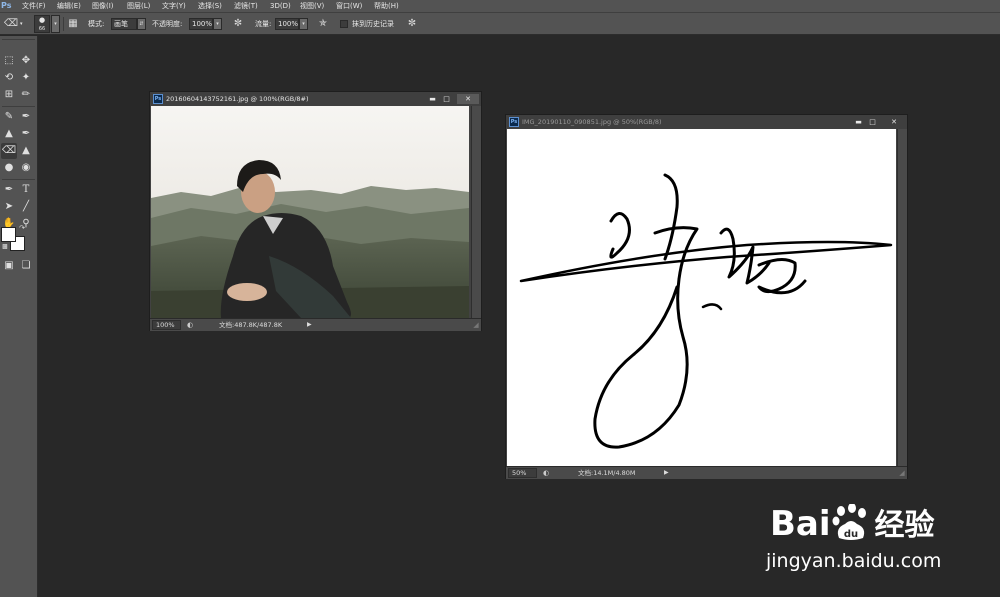 This screenshot has height=597, width=1000. Describe the element at coordinates (9, 207) in the screenshot. I see `path-selection-tool-icon: ➤` at that location.